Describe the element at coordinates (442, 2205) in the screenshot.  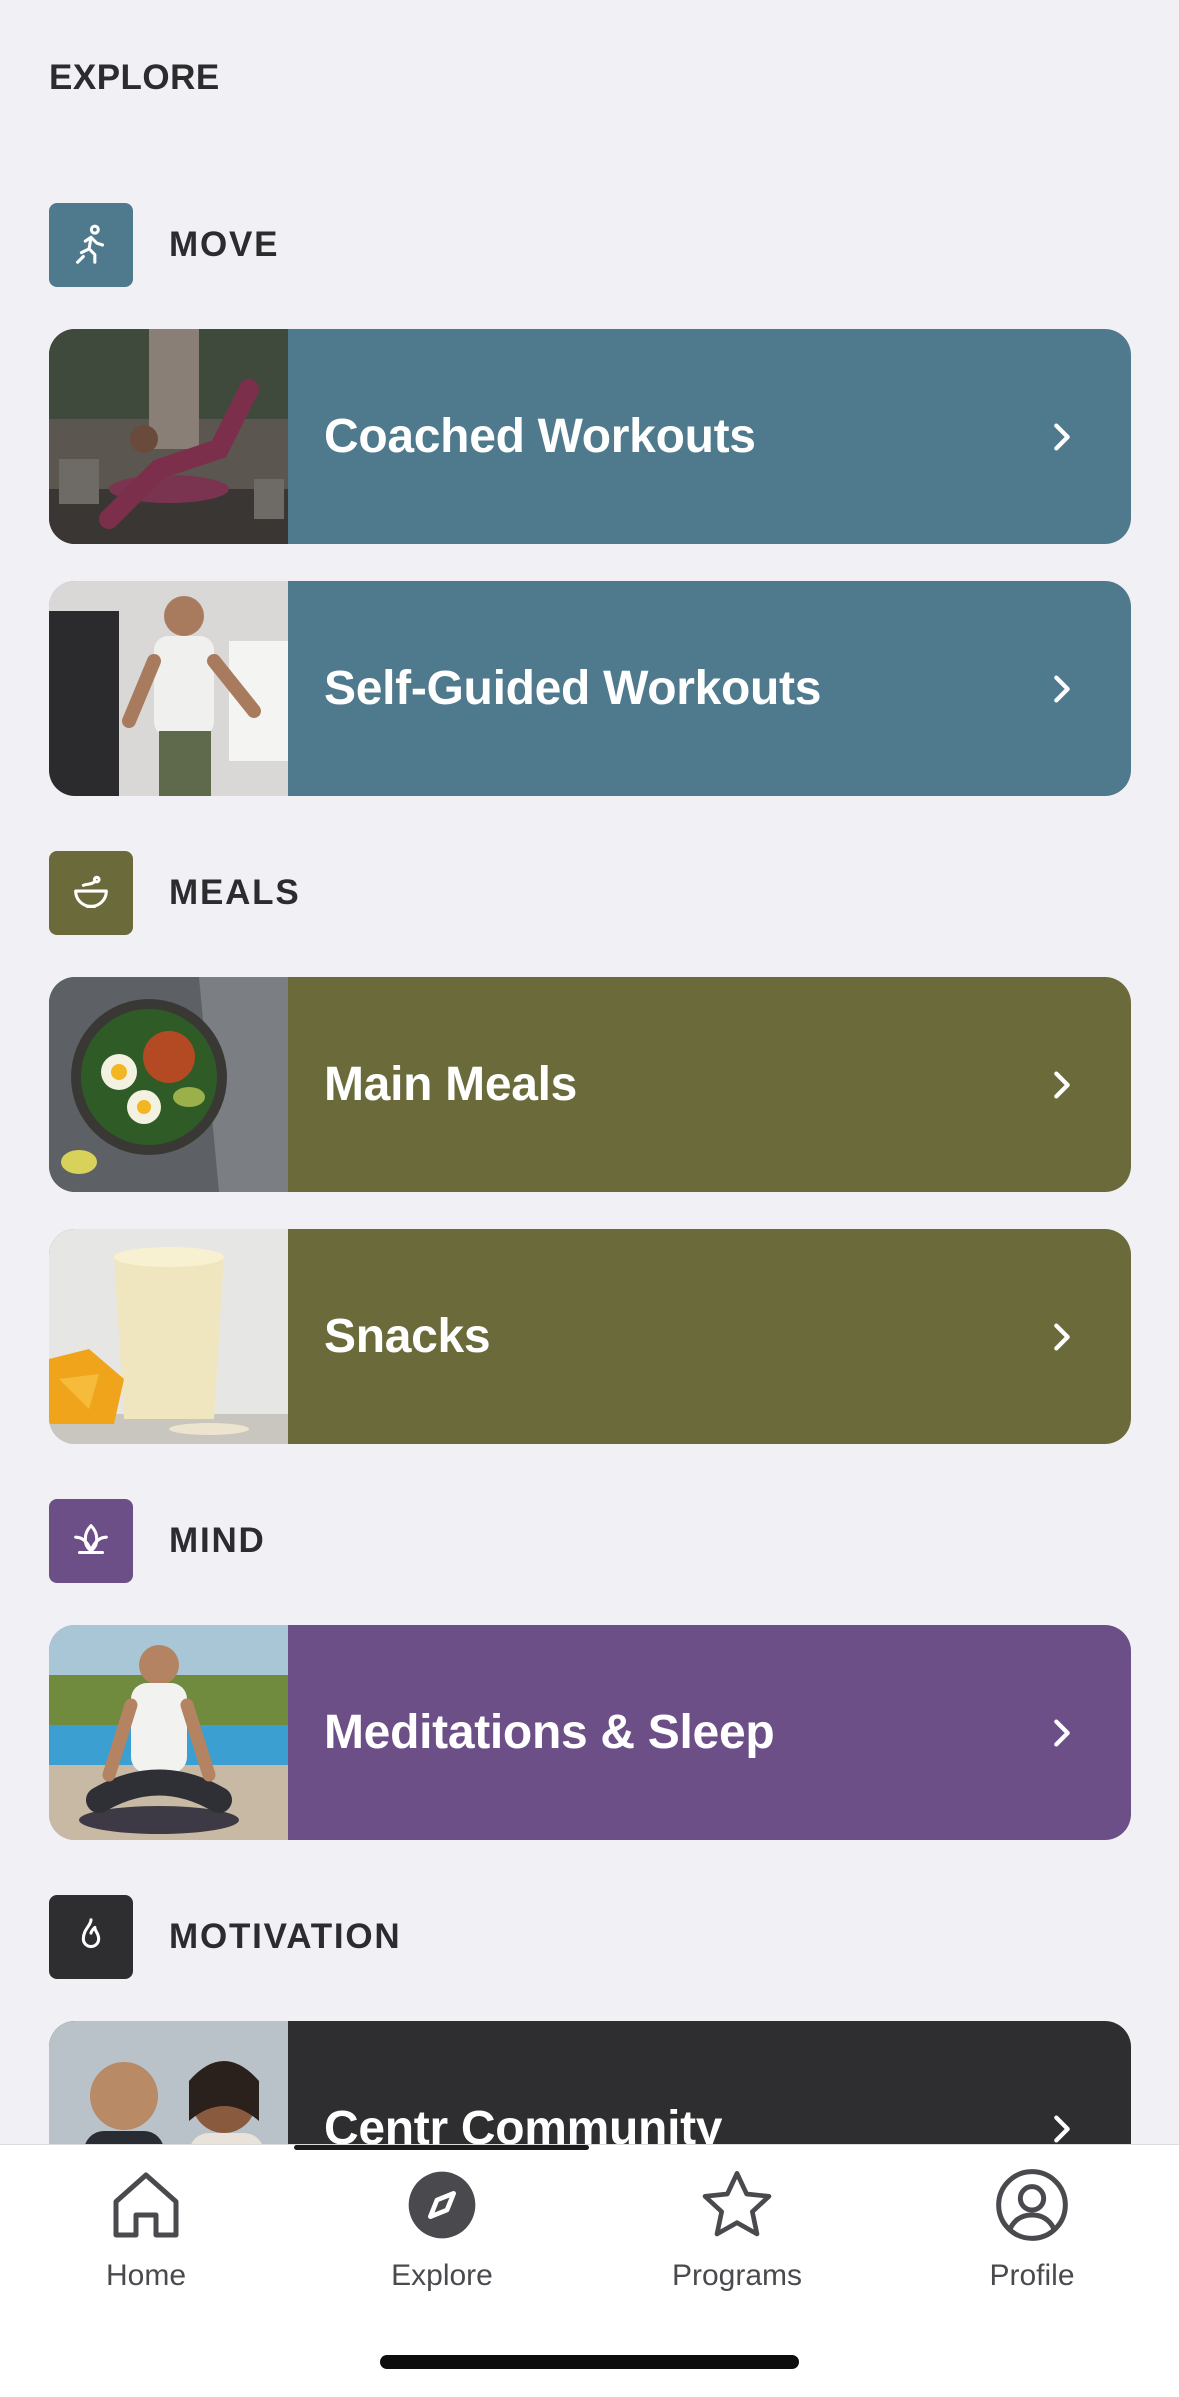
I see `compass-icon` at that location.